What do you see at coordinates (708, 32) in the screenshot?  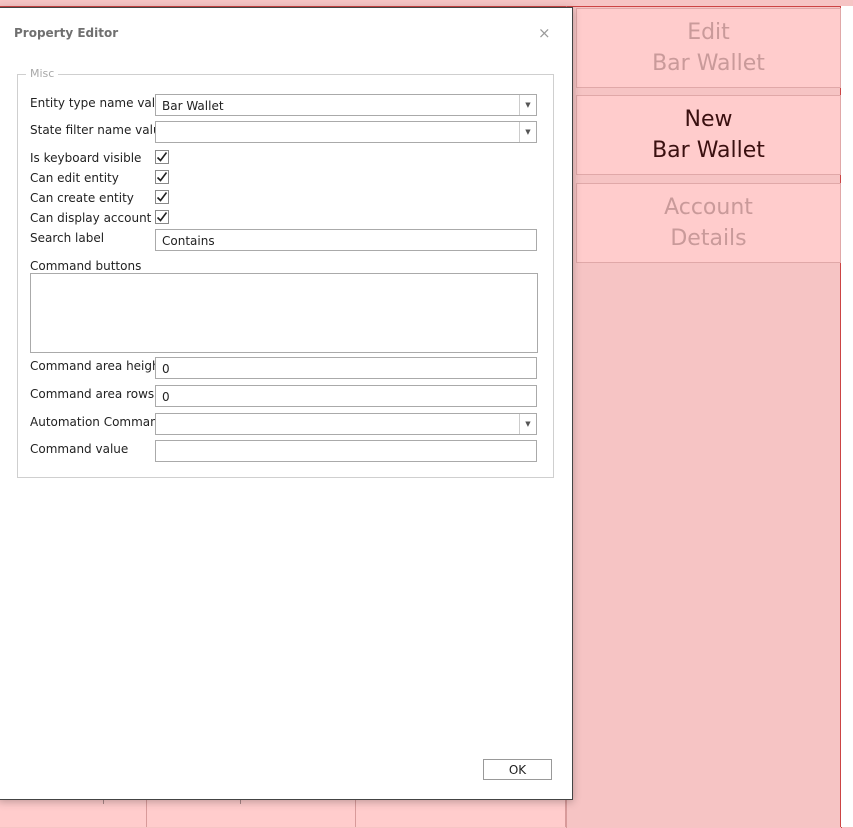 I see `edit-bar-wallet-line1: Edit` at bounding box center [708, 32].